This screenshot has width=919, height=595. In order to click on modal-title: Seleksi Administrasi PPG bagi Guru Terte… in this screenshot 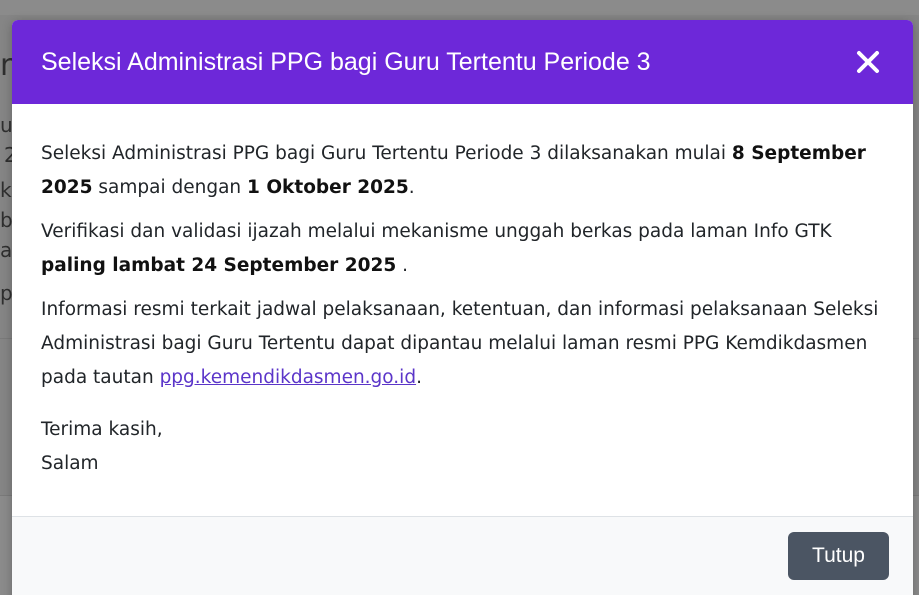, I will do `click(346, 61)`.